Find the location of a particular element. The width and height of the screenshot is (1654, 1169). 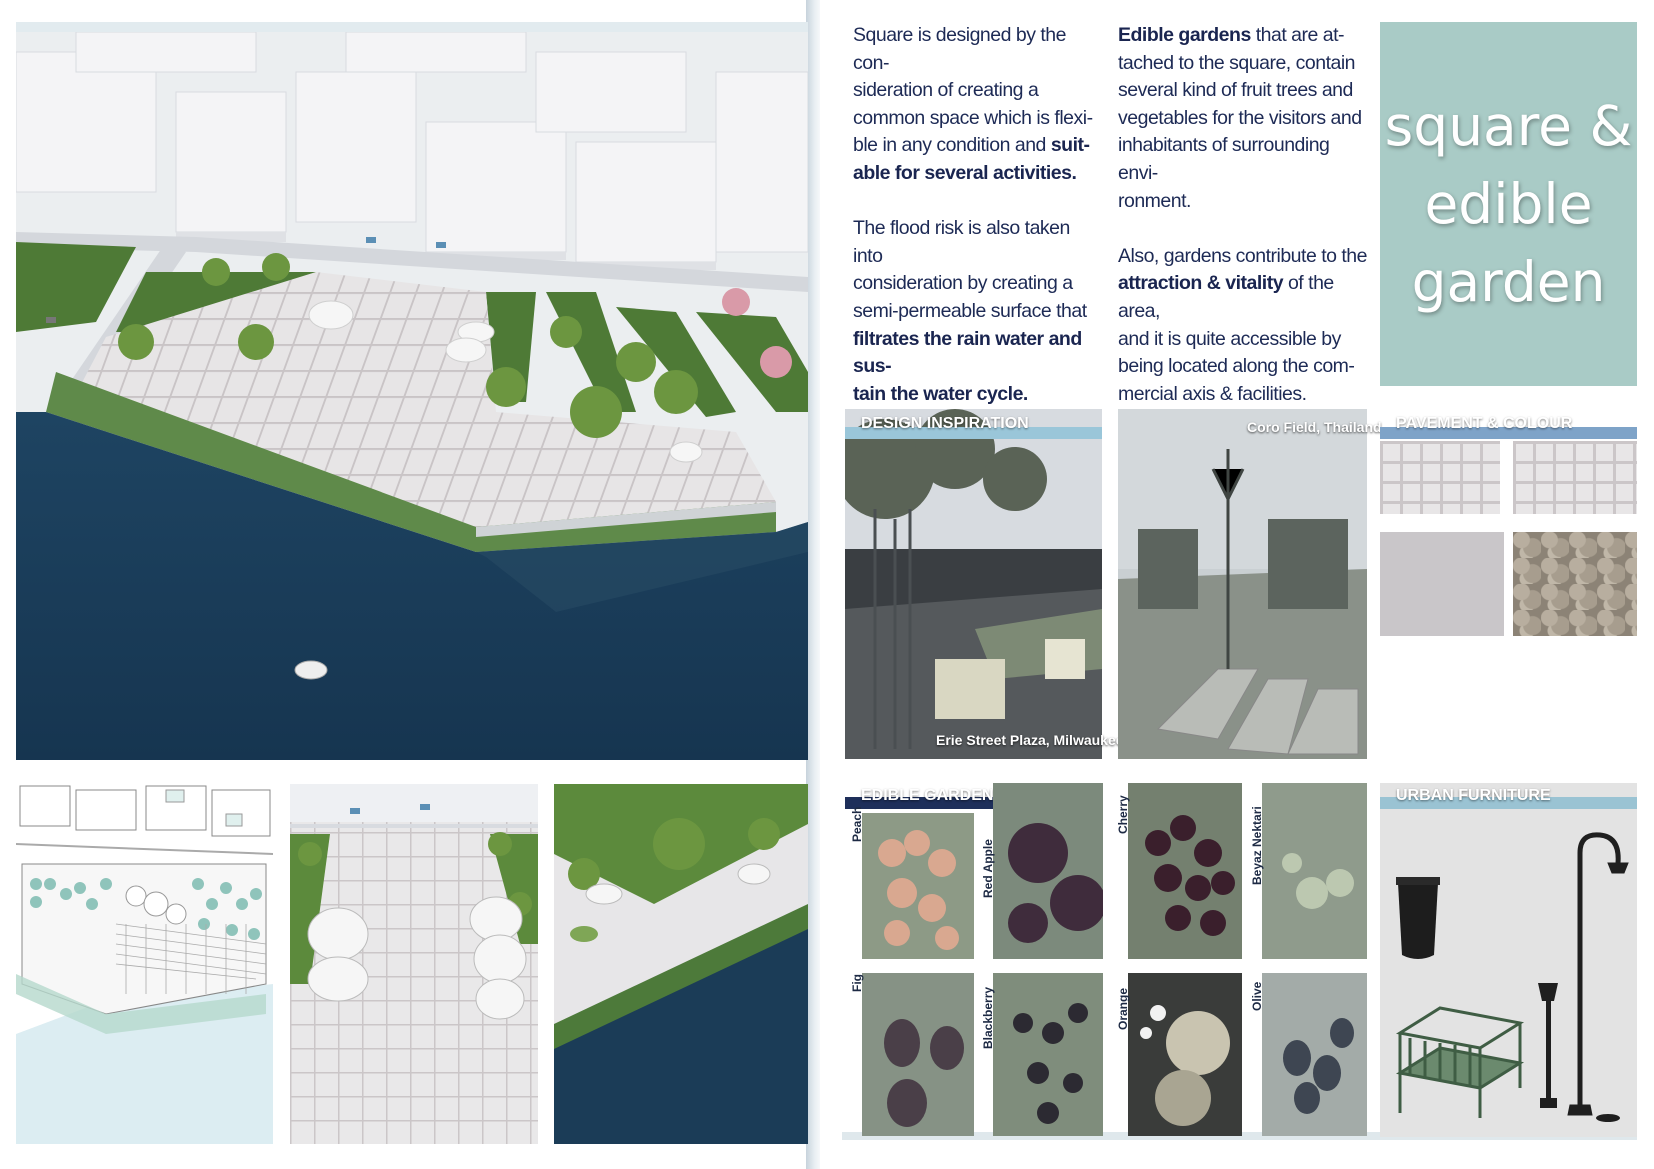

pavement-swatch-stone is located at coordinates (1575, 584).